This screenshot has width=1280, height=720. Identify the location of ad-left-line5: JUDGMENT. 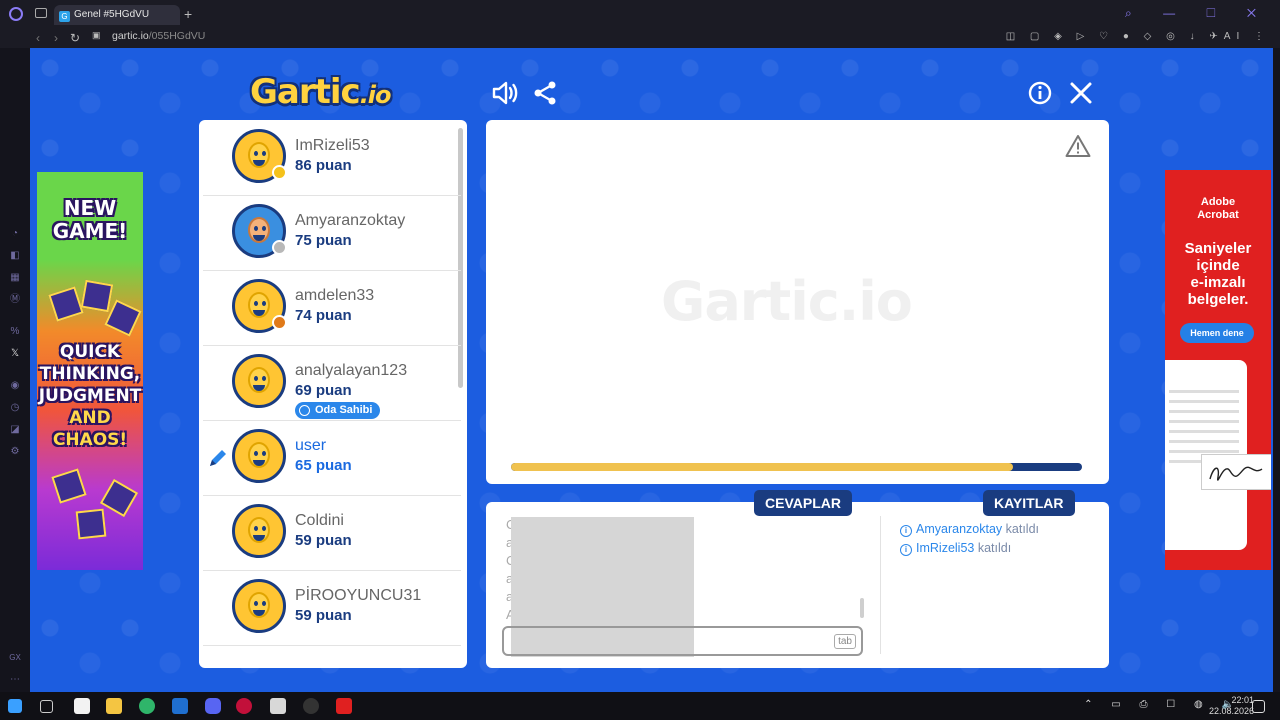
(90, 396).